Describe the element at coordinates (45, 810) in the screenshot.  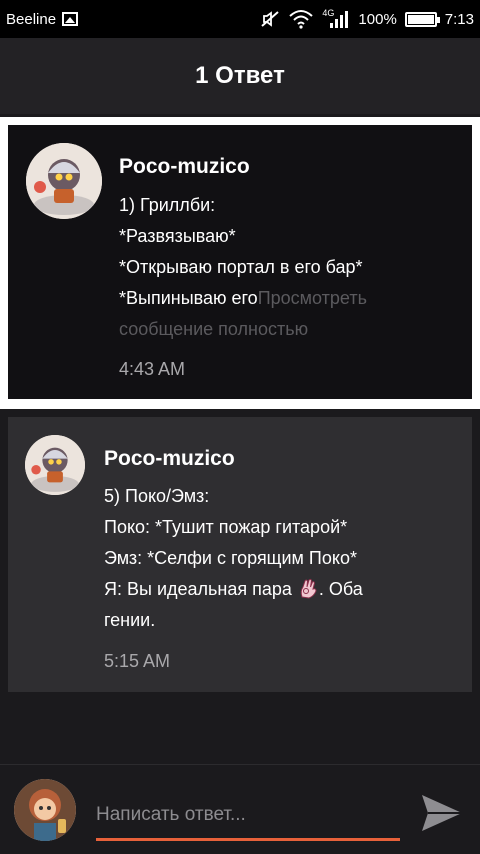
I see `current-user-avatar` at that location.